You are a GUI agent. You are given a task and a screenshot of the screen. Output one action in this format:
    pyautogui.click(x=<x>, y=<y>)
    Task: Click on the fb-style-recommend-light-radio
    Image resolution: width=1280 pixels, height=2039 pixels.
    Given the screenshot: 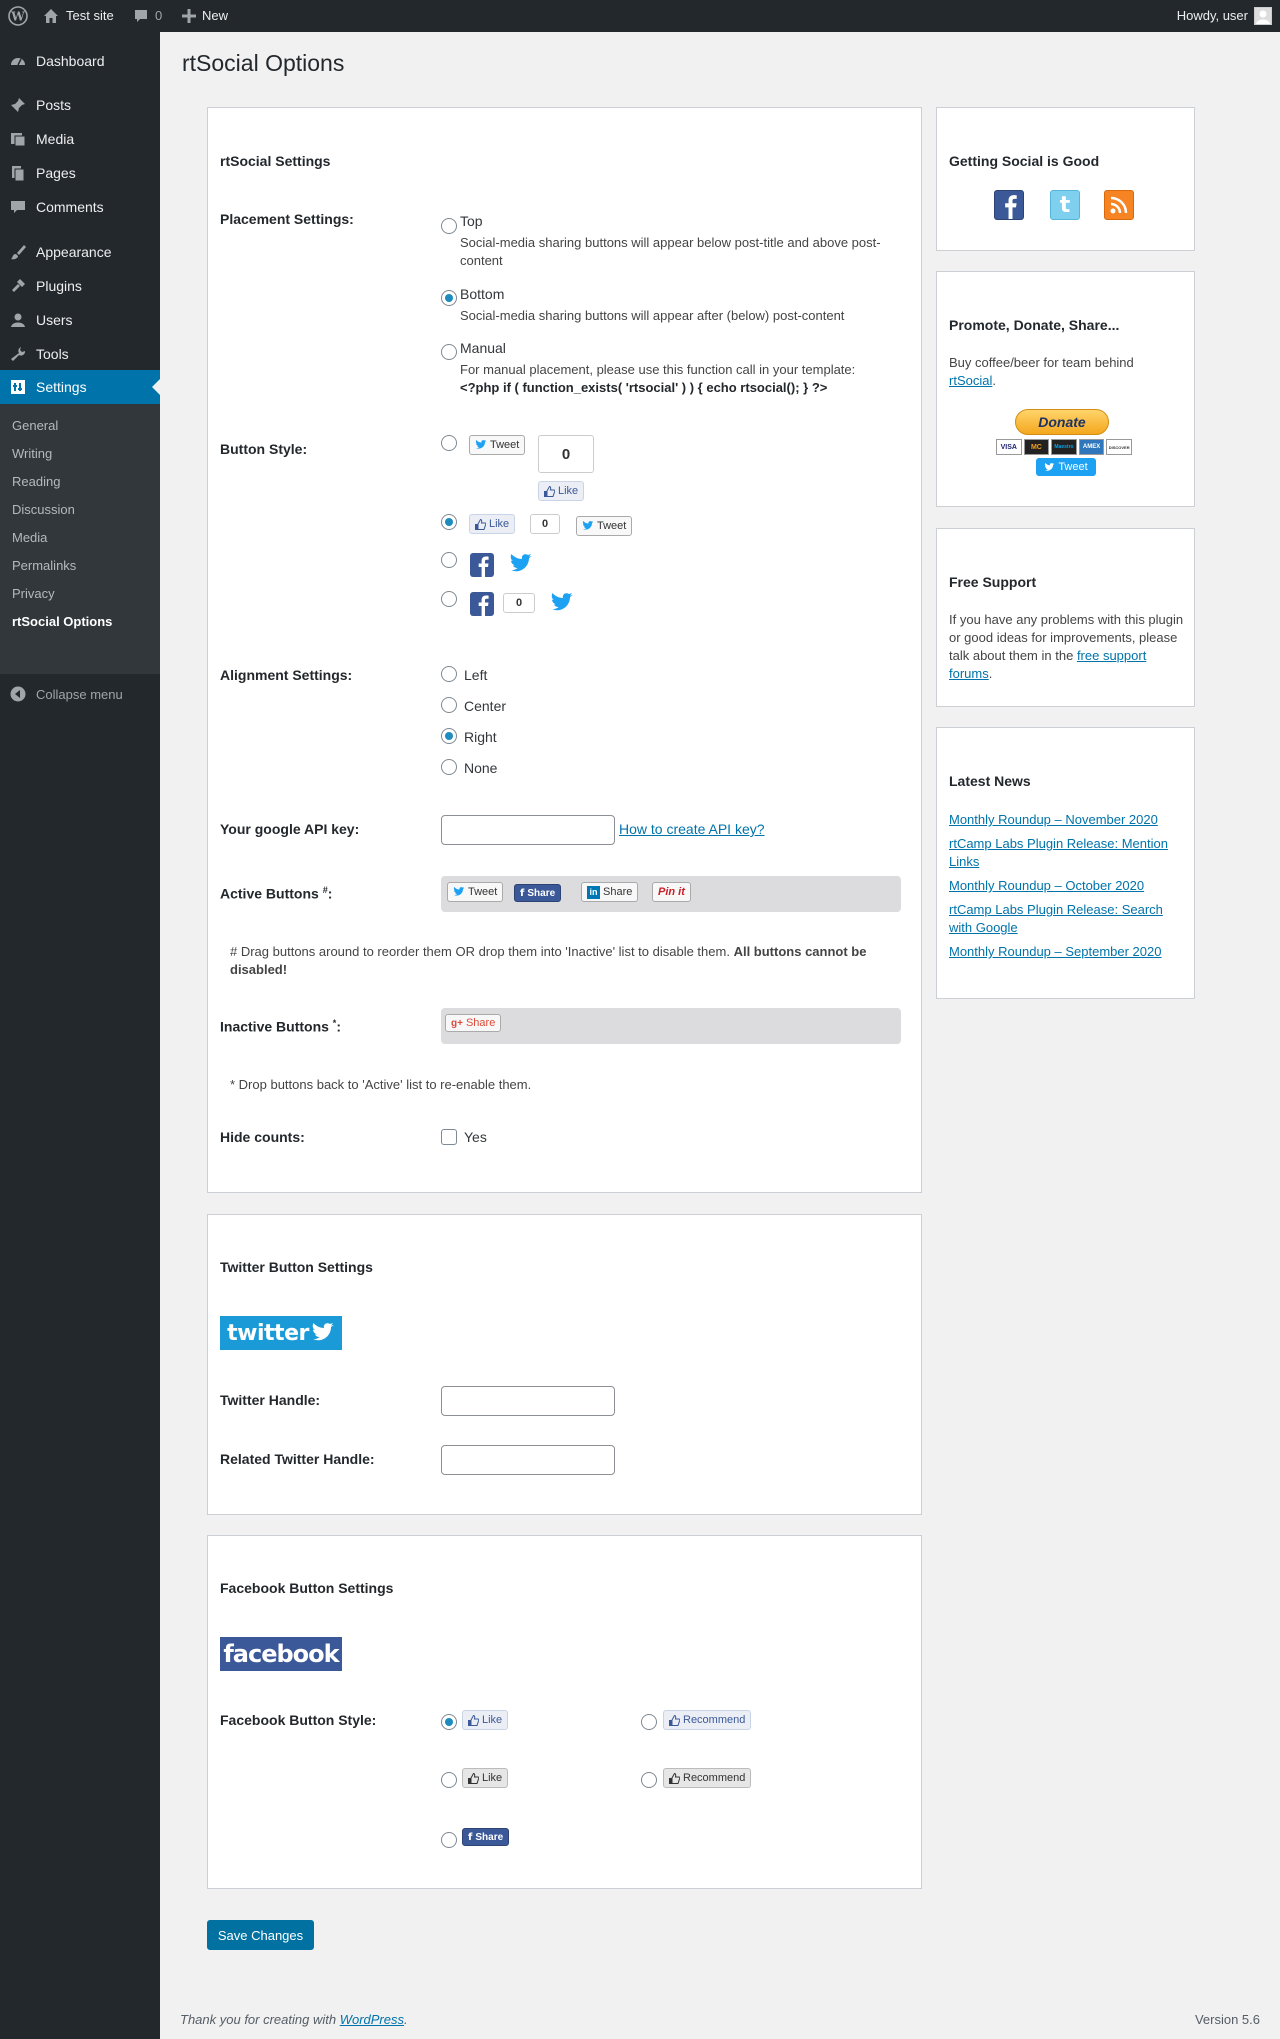 What is the action you would take?
    pyautogui.click(x=649, y=1722)
    